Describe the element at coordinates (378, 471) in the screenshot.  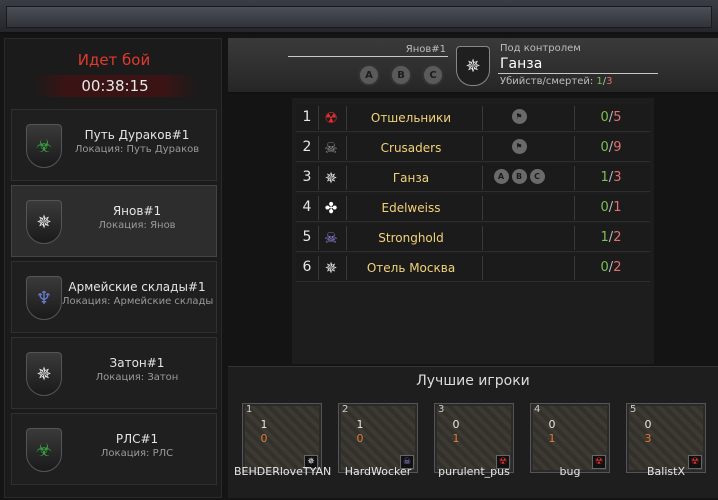
I see `player-name: HardWocker` at that location.